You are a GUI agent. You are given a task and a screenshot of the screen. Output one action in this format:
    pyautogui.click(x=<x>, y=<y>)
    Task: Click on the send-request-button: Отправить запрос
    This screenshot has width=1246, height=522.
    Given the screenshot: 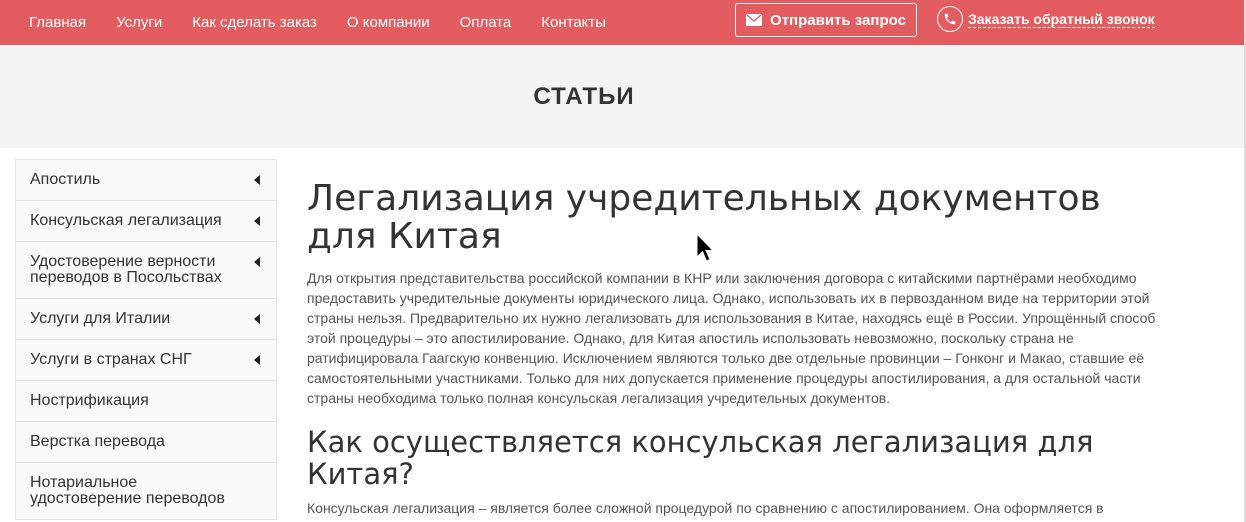 What is the action you would take?
    pyautogui.click(x=826, y=20)
    